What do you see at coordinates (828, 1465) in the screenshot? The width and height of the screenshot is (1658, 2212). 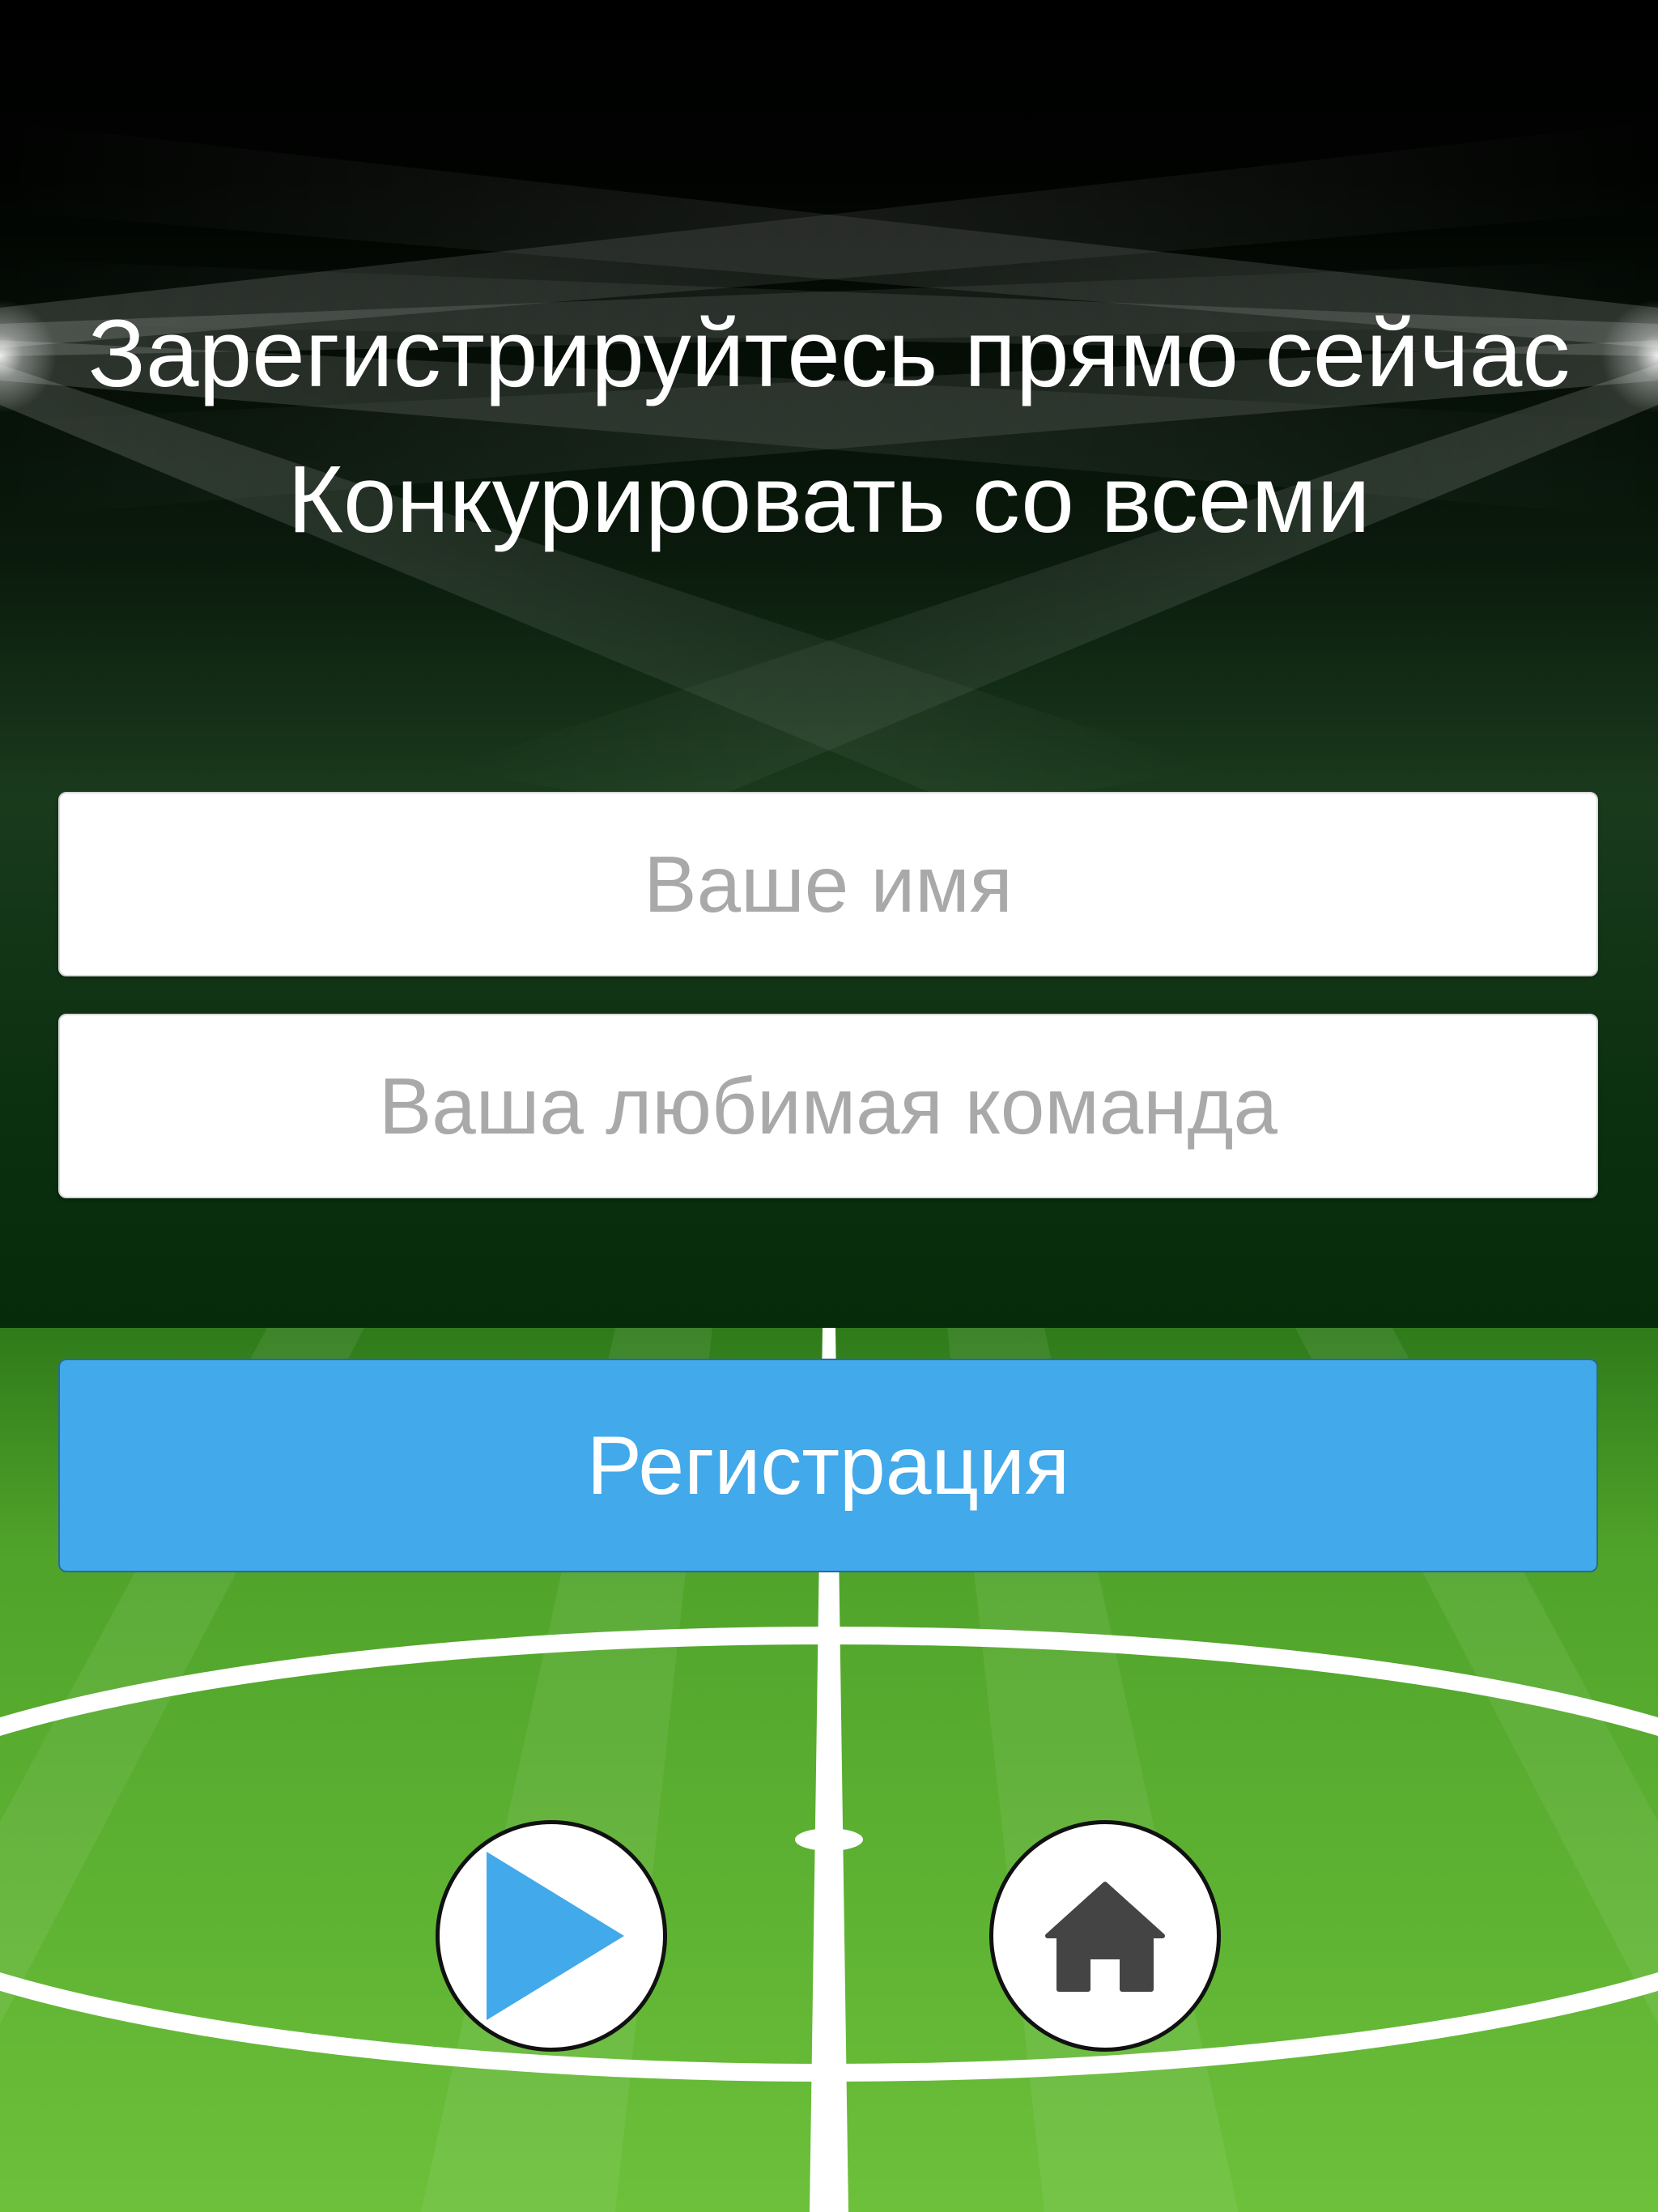 I see `register-button: Регистрация` at bounding box center [828, 1465].